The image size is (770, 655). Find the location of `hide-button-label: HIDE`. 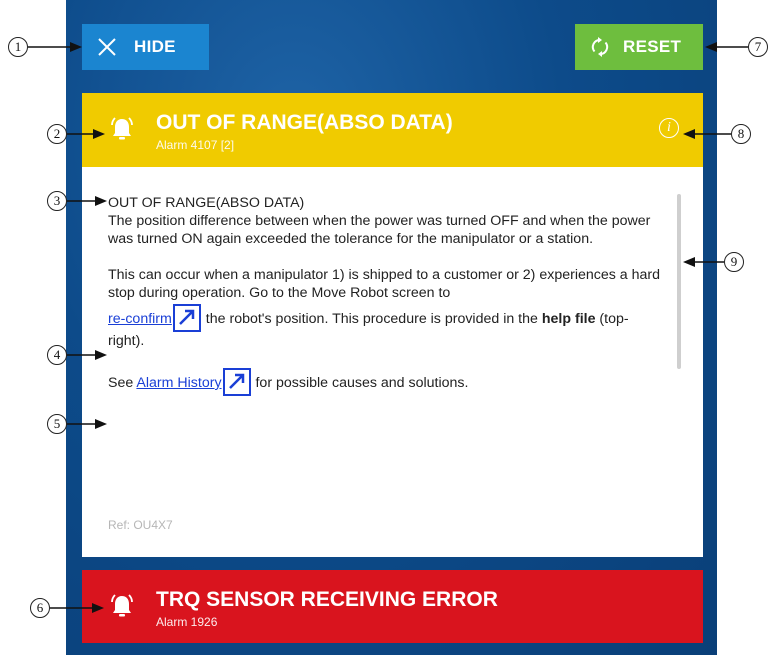

hide-button-label: HIDE is located at coordinates (155, 46).